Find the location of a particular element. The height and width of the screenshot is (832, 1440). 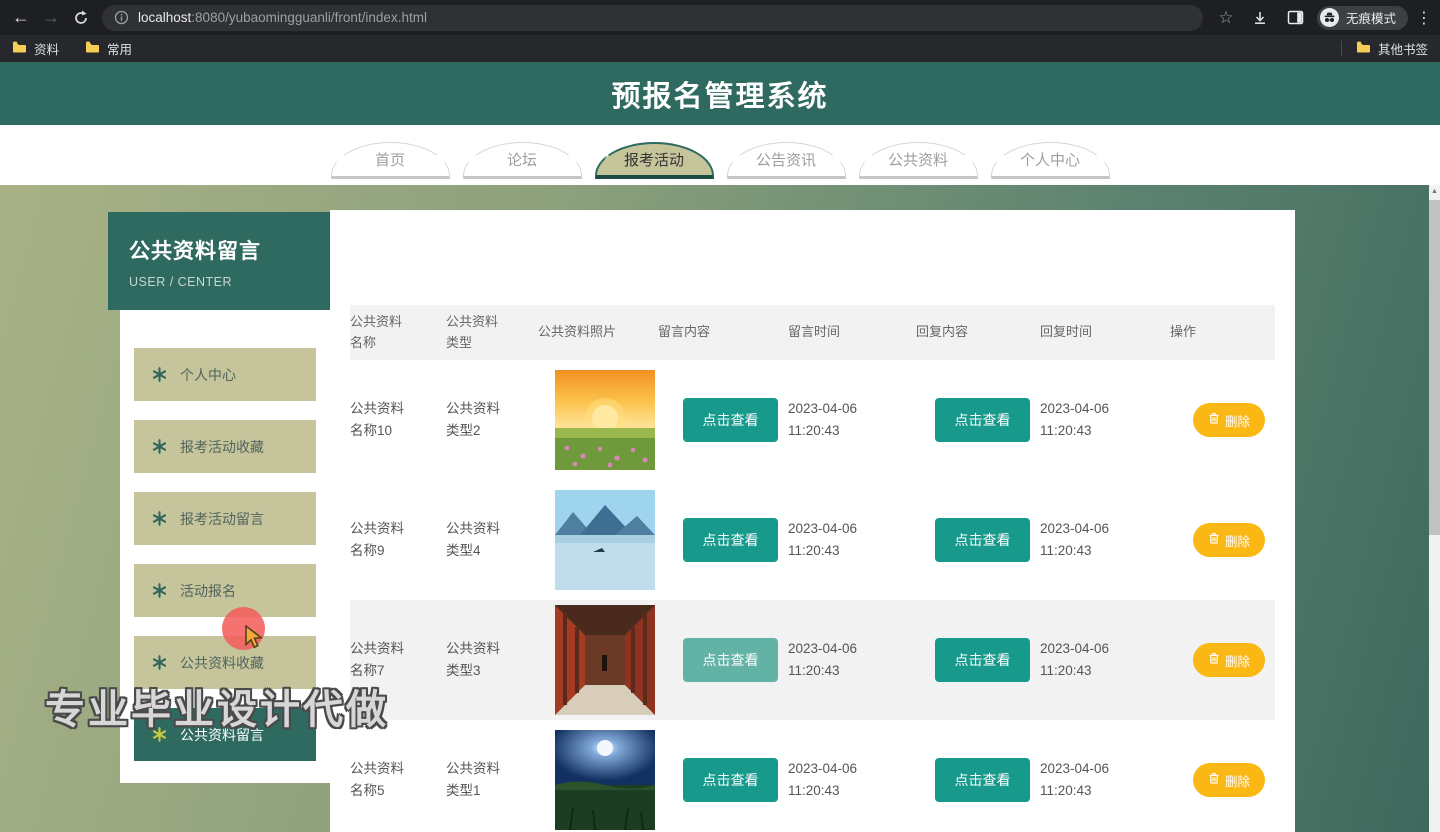

sidebar-item-0: 个人中心 is located at coordinates (225, 374).